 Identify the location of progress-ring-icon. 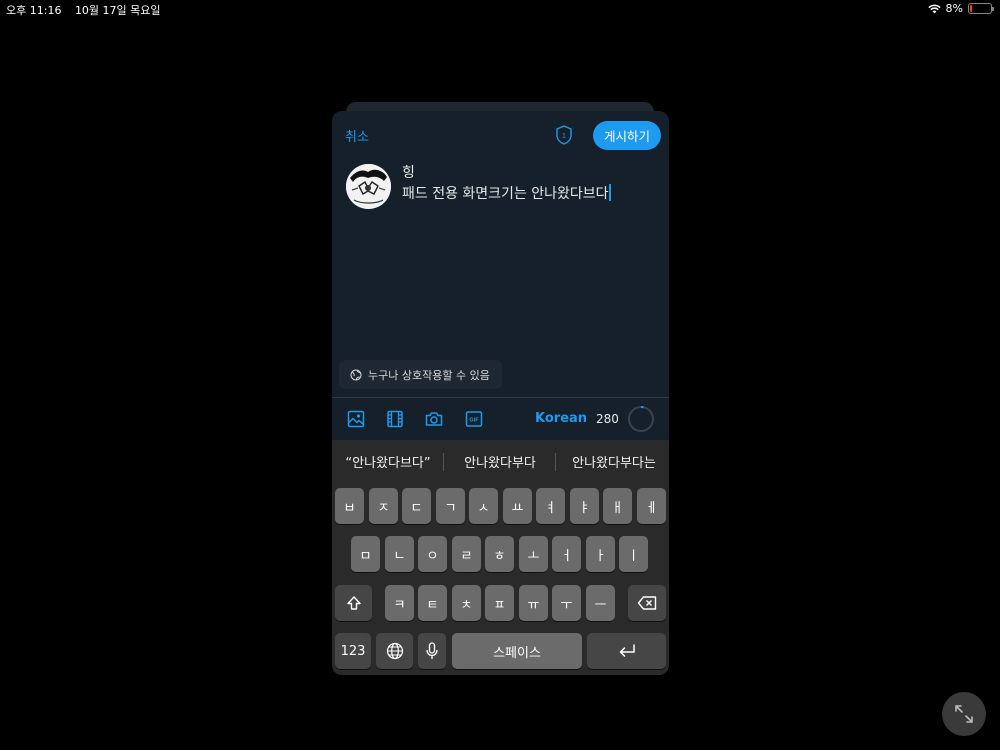
(641, 419).